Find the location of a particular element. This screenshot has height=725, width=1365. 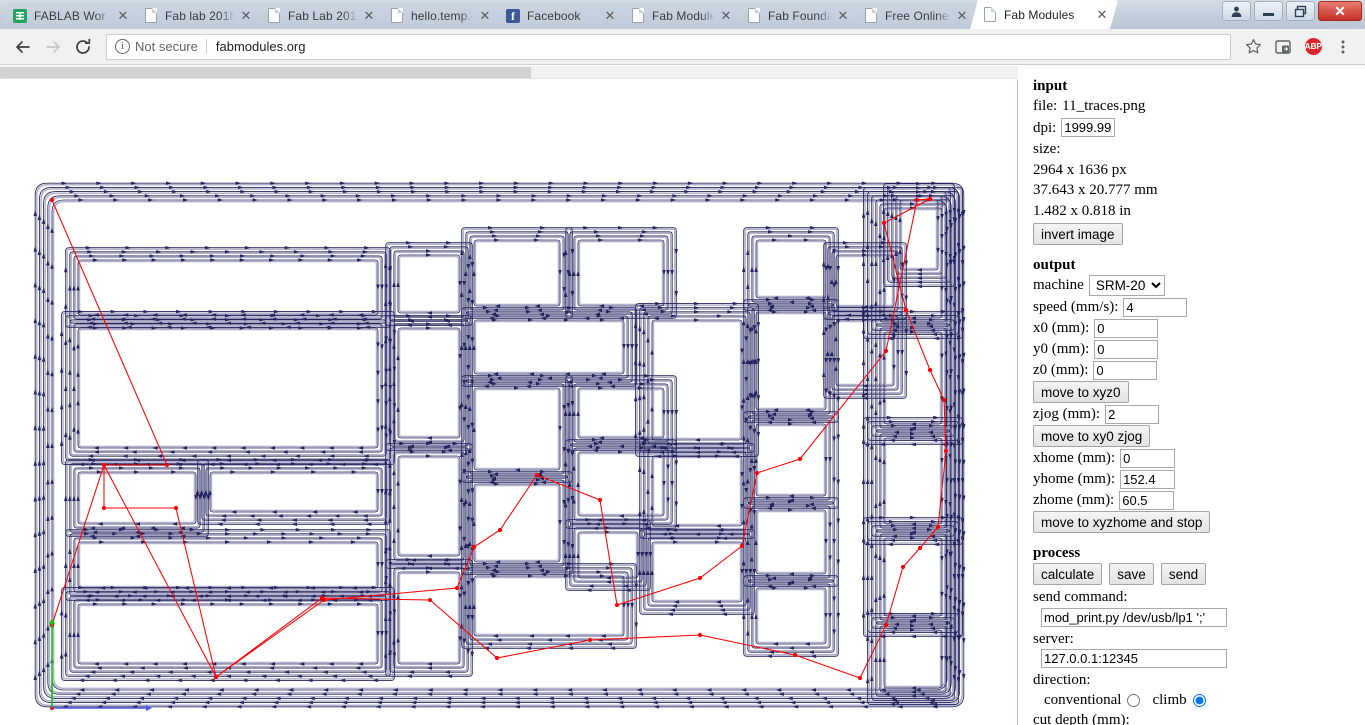

send-command-input is located at coordinates (1134, 617).